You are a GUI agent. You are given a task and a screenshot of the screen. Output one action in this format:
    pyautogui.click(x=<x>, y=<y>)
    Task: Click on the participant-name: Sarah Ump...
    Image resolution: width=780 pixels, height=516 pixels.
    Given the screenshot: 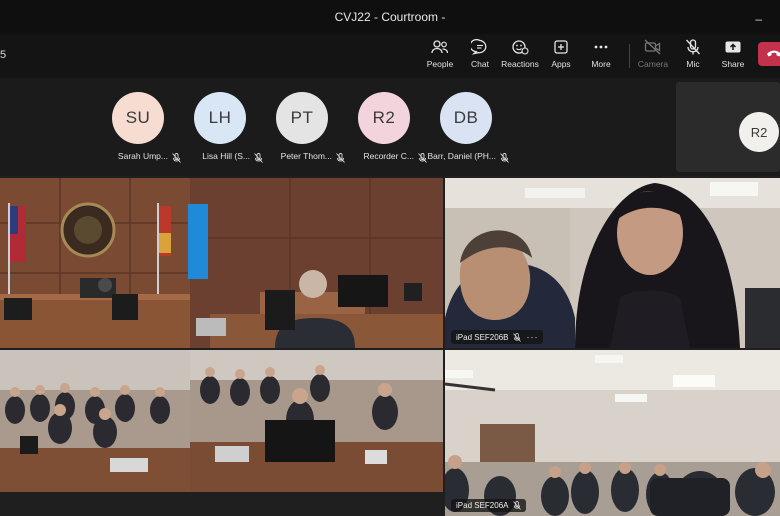 What is the action you would take?
    pyautogui.click(x=142, y=156)
    